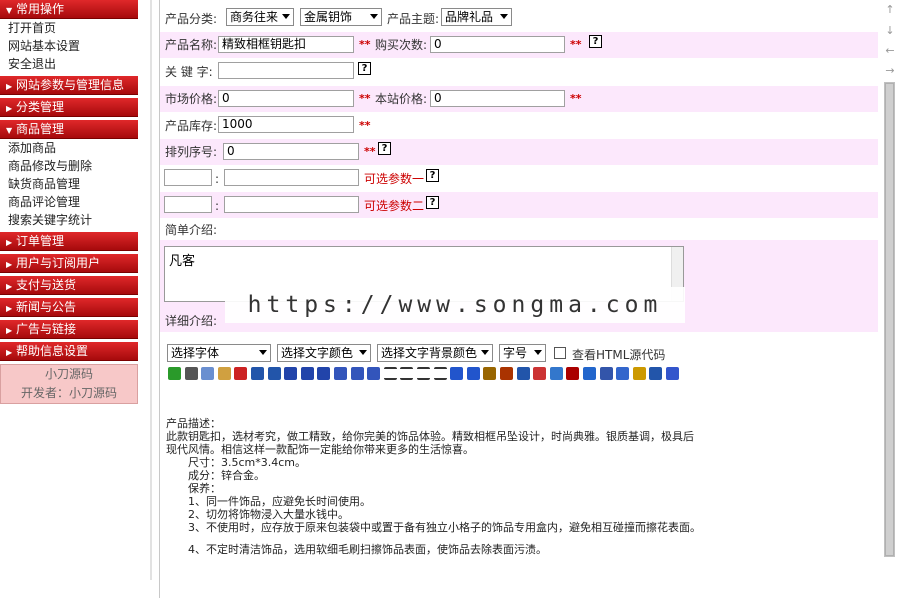 This screenshot has height=615, width=900. Describe the element at coordinates (307, 373) in the screenshot. I see `italic-icon` at that location.